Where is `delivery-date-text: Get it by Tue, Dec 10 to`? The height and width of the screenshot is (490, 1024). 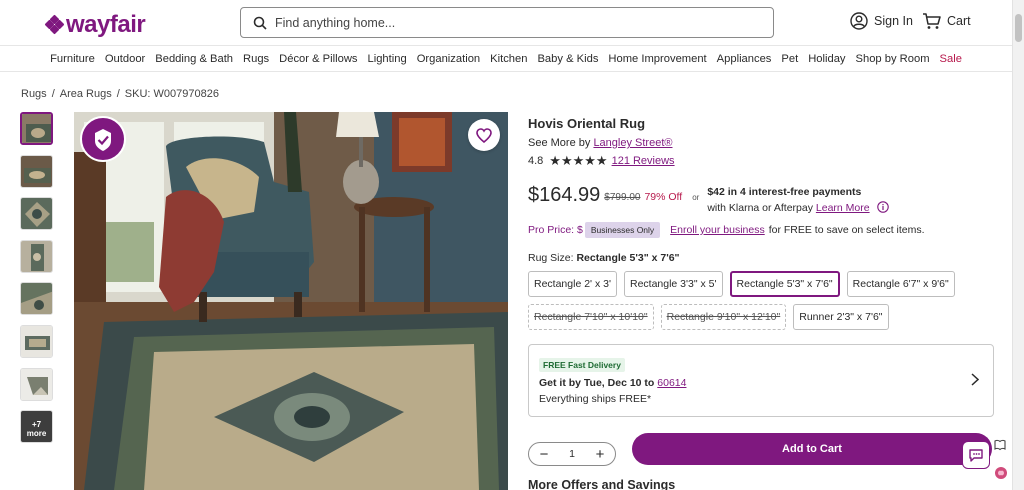
delivery-date-text: Get it by Tue, Dec 10 to is located at coordinates (597, 383).